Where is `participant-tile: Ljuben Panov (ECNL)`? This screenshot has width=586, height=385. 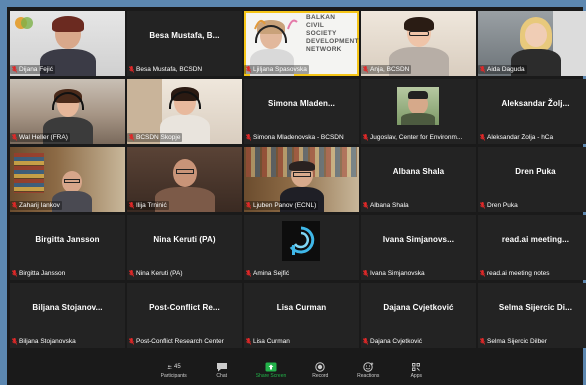
participant-tile: Ljuben Panov (ECNL) is located at coordinates (301, 179).